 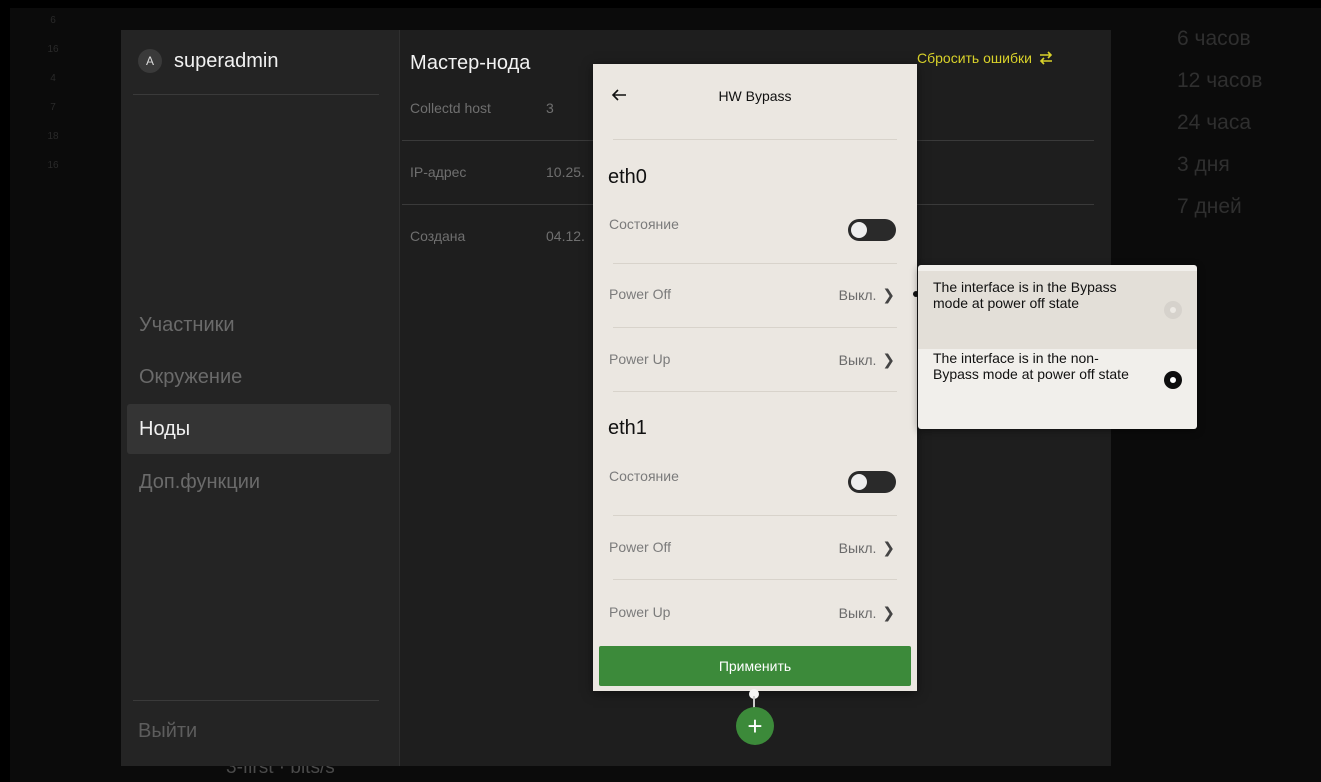 What do you see at coordinates (1214, 122) in the screenshot?
I see `time-range-option: 24 часа` at bounding box center [1214, 122].